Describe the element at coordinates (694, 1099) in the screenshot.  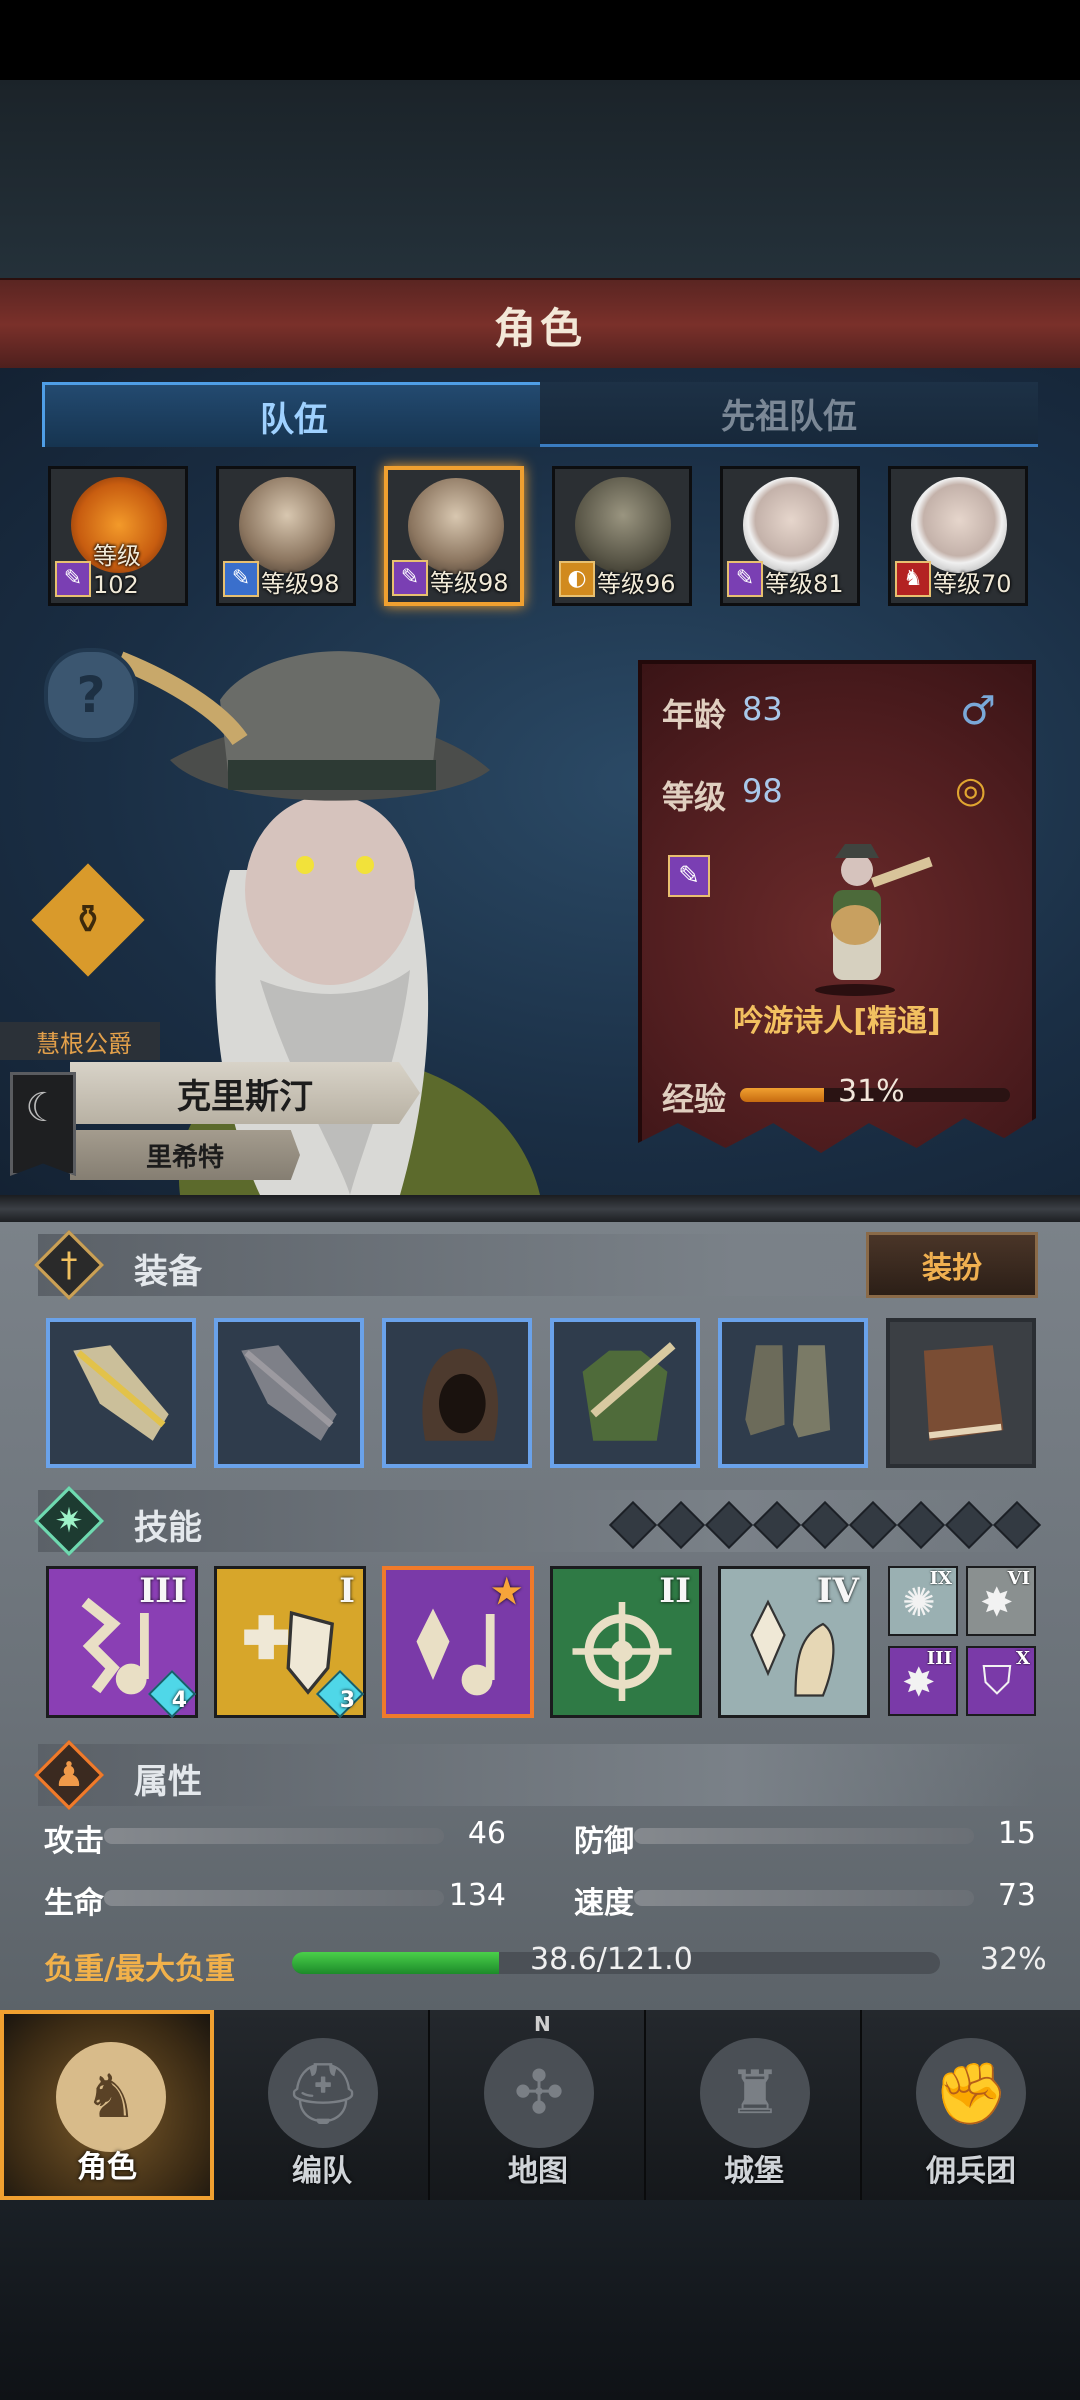
I see `exp-label: 经验` at that location.